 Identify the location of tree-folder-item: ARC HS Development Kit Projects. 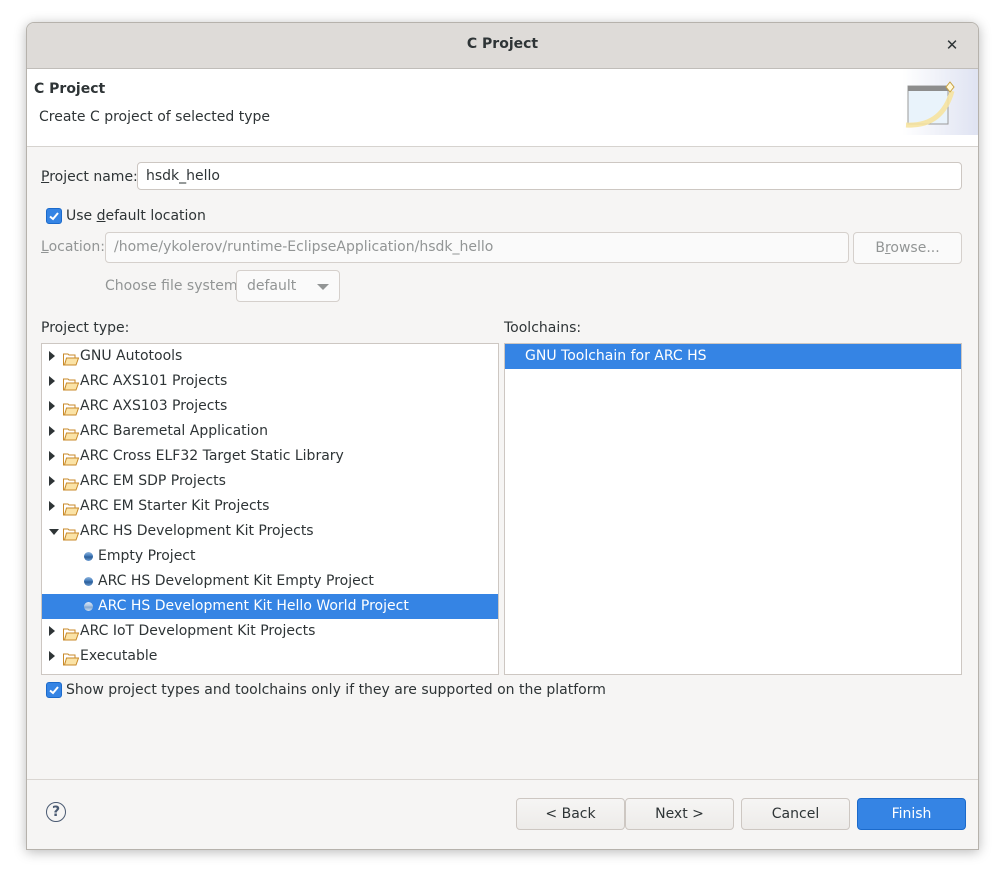
(270, 531).